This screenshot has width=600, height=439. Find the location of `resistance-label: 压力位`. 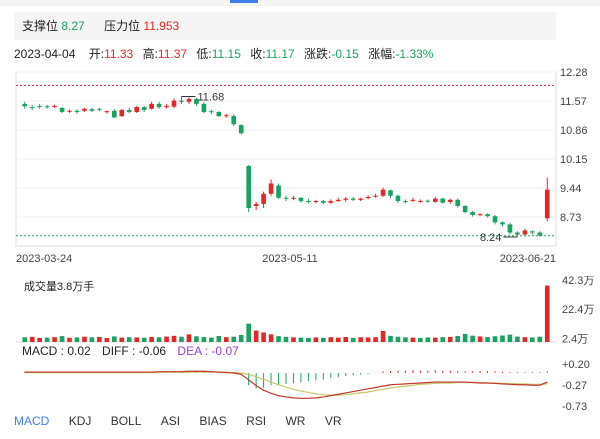

resistance-label: 压力位 is located at coordinates (122, 26).